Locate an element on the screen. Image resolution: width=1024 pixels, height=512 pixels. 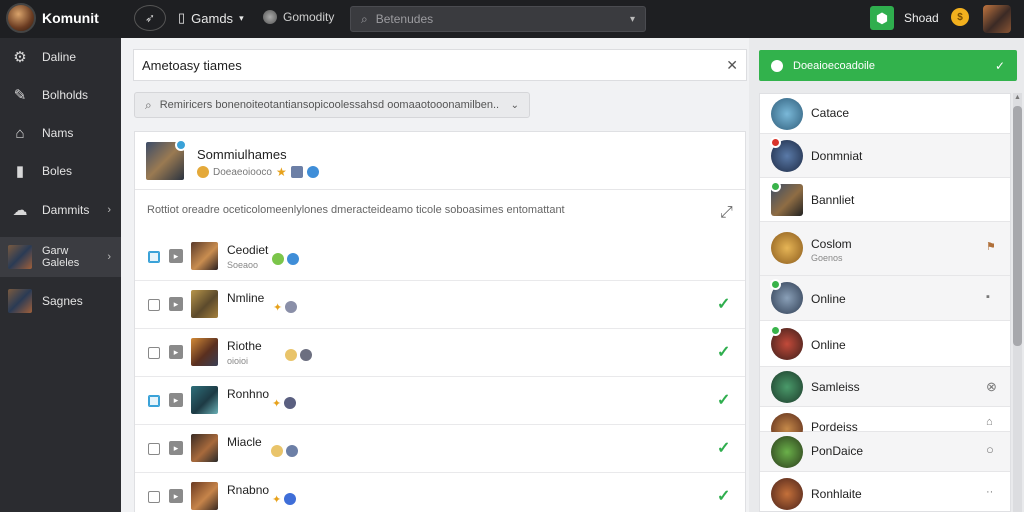
row-meta: oioioi is located at coordinates (238, 361).